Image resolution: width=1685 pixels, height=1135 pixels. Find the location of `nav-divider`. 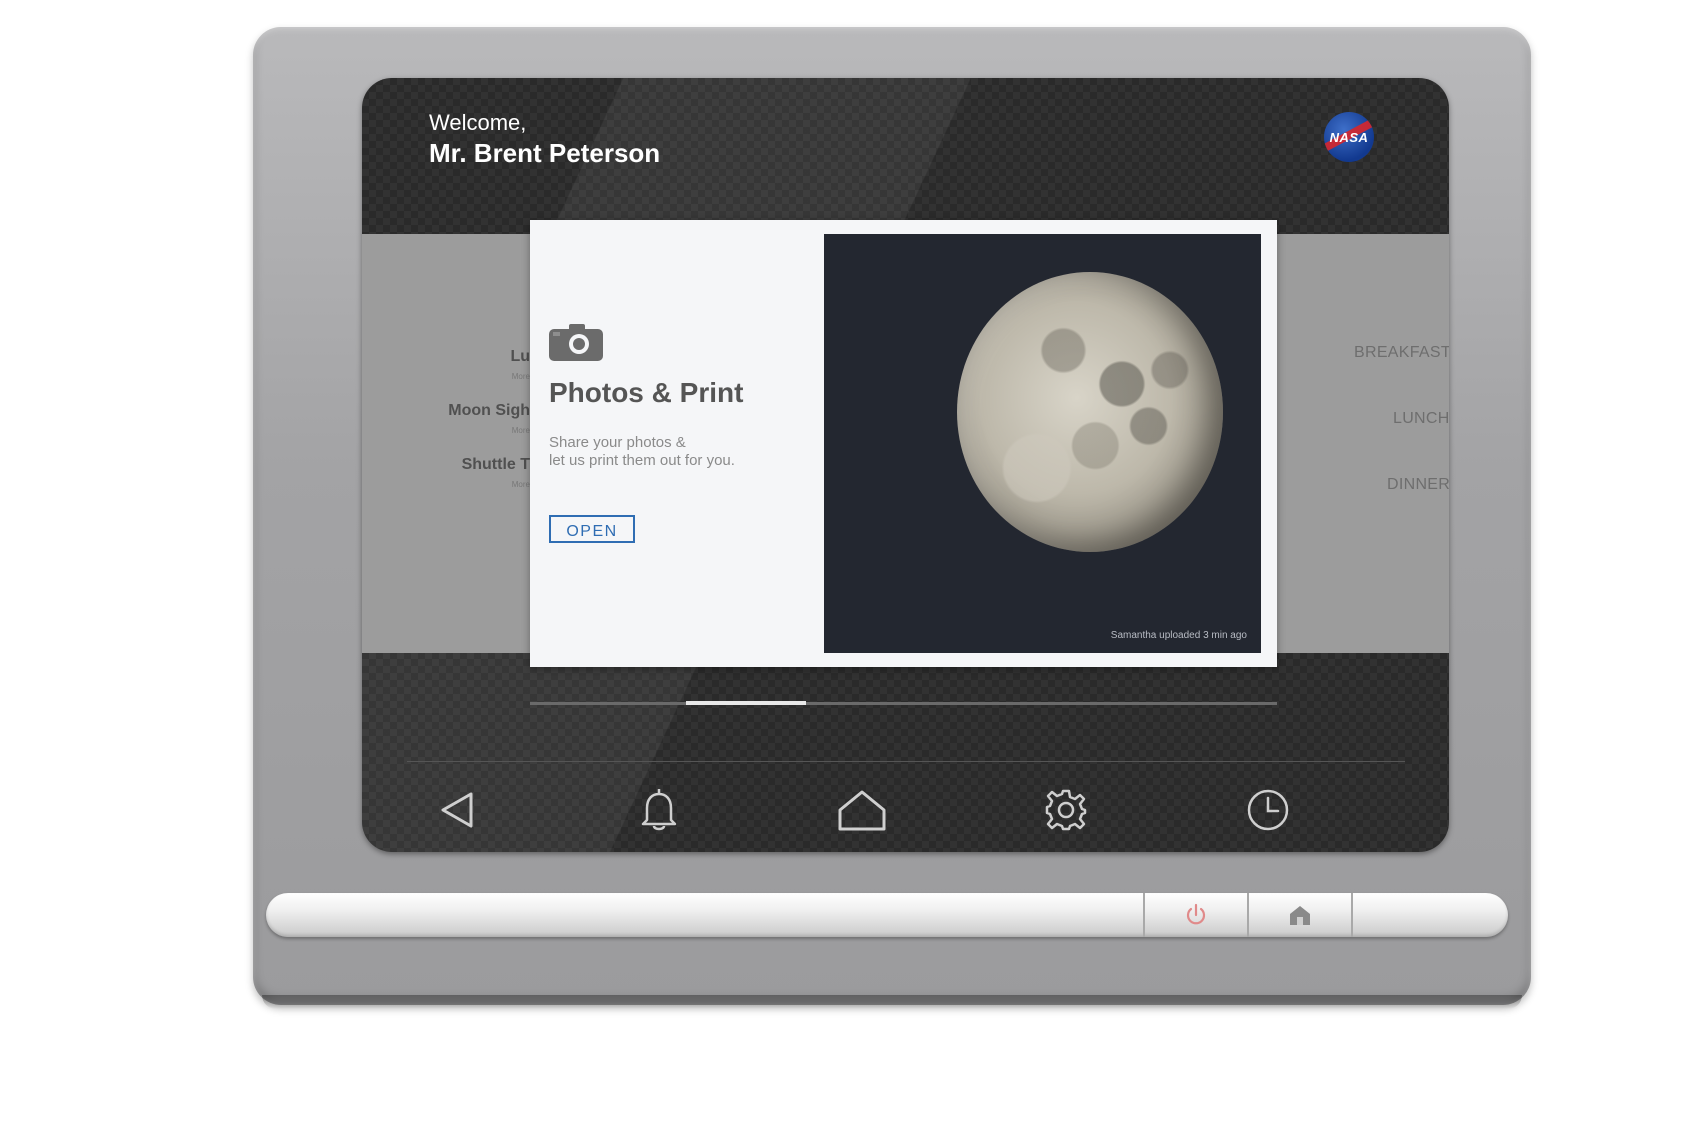

nav-divider is located at coordinates (906, 761).